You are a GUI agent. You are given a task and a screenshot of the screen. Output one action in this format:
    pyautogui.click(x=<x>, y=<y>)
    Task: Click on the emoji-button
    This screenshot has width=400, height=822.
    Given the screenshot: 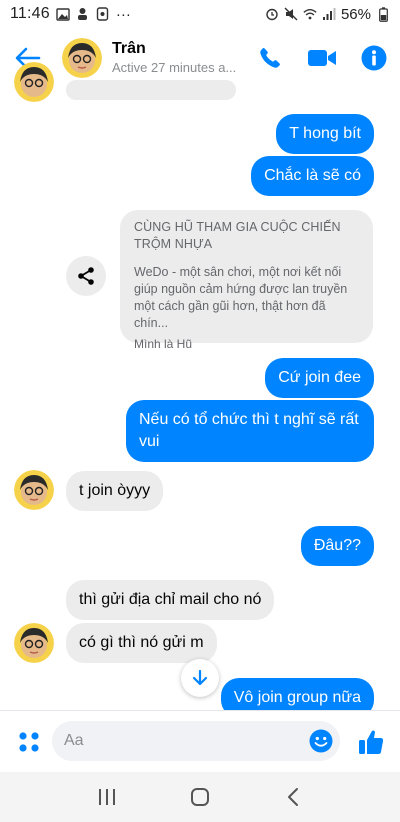 What is the action you would take?
    pyautogui.click(x=321, y=741)
    